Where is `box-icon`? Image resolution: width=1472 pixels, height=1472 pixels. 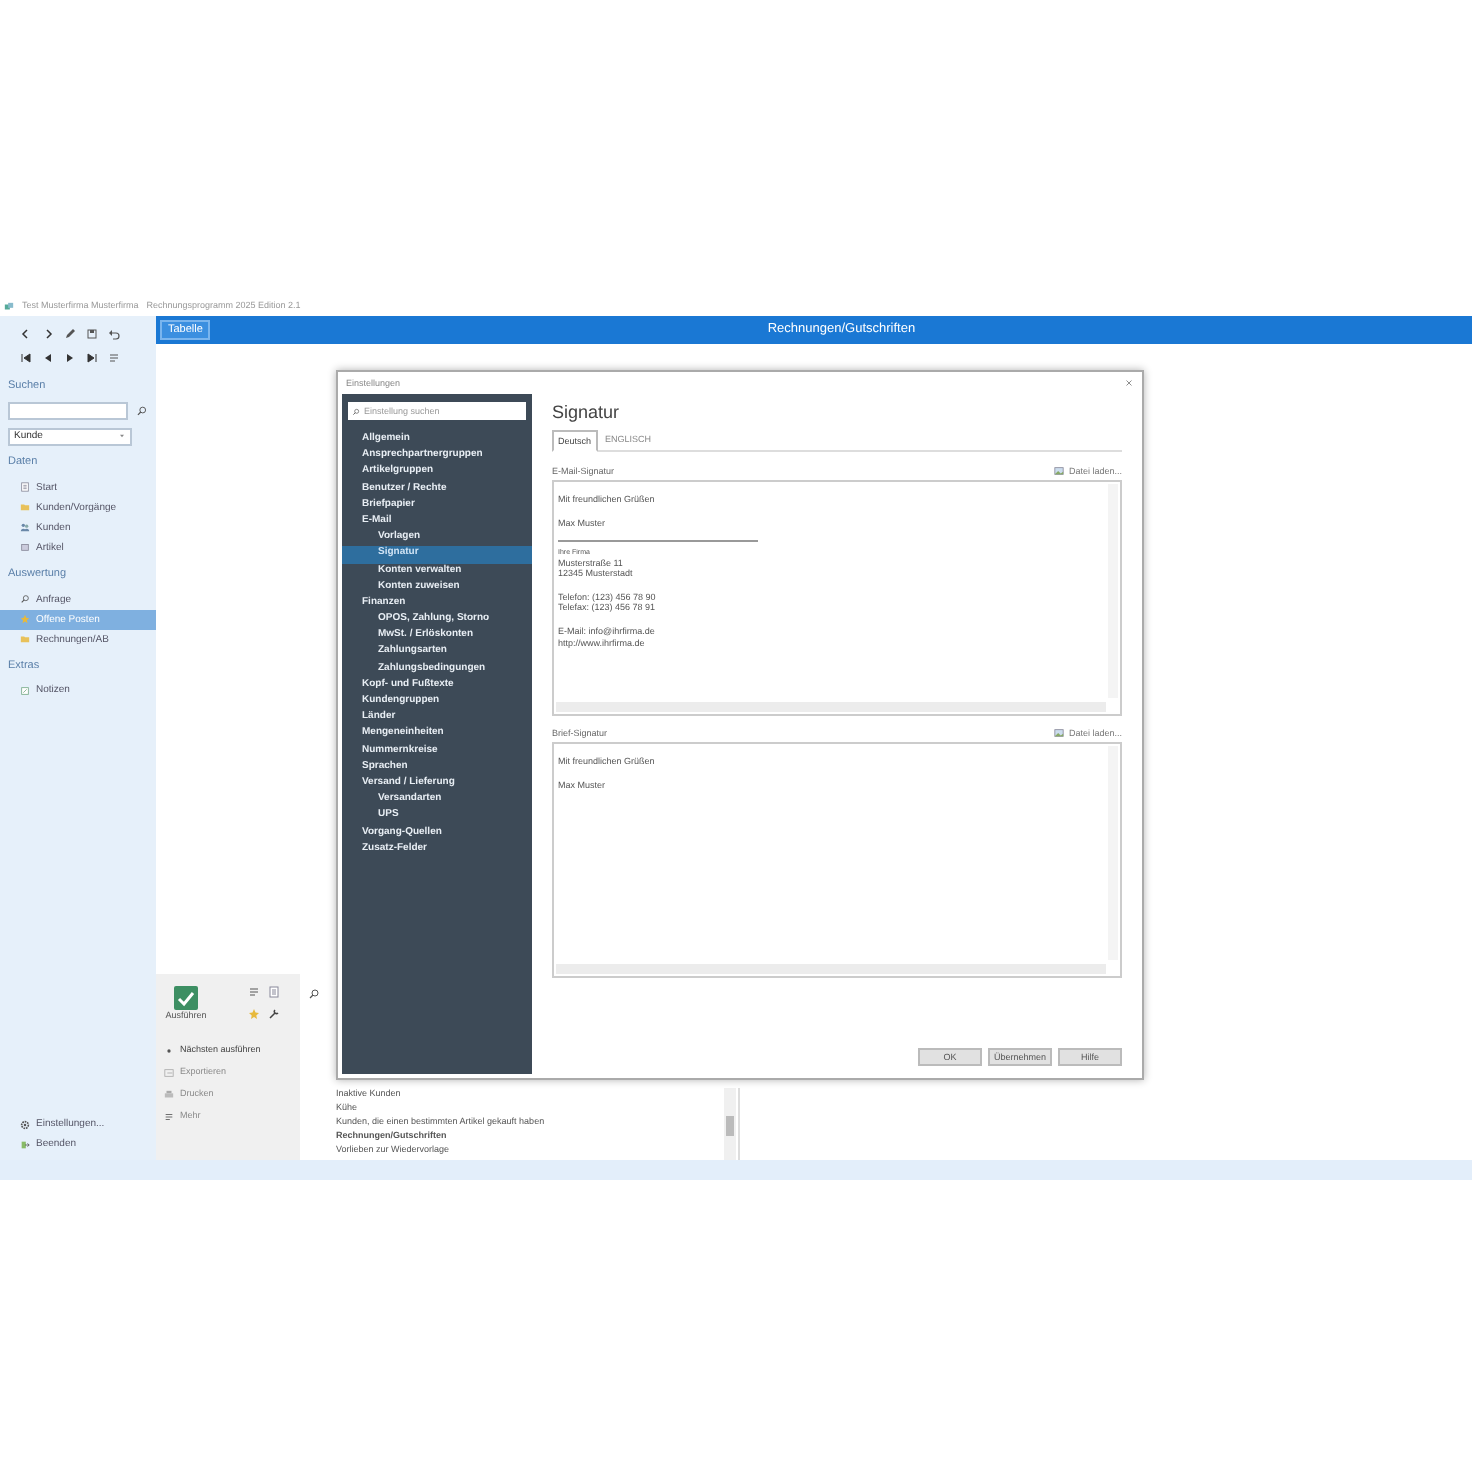
box-icon is located at coordinates (25, 547).